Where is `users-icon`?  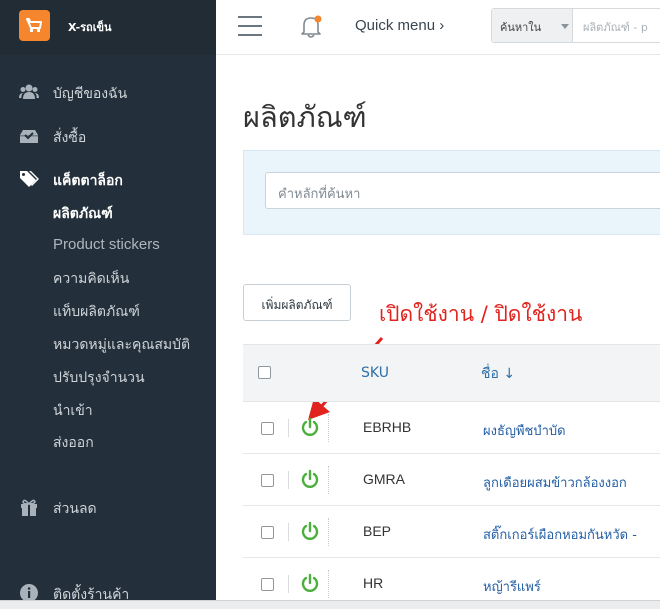
users-icon is located at coordinates (29, 91).